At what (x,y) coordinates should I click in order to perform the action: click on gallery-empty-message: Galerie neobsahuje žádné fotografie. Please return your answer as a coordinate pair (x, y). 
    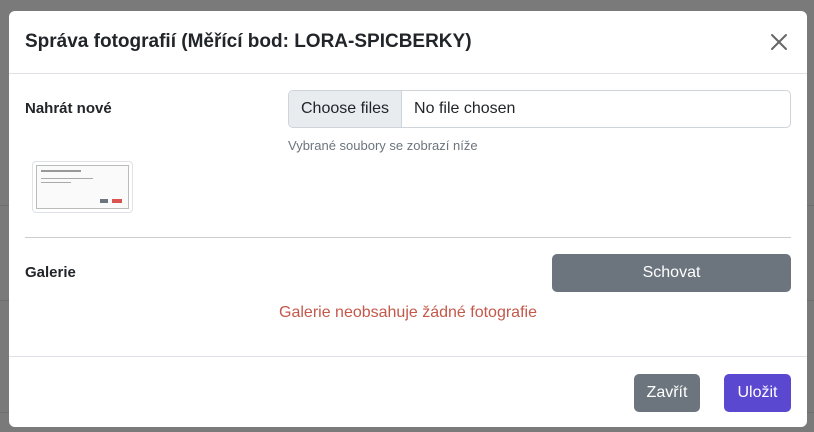
    Looking at the image, I should click on (408, 312).